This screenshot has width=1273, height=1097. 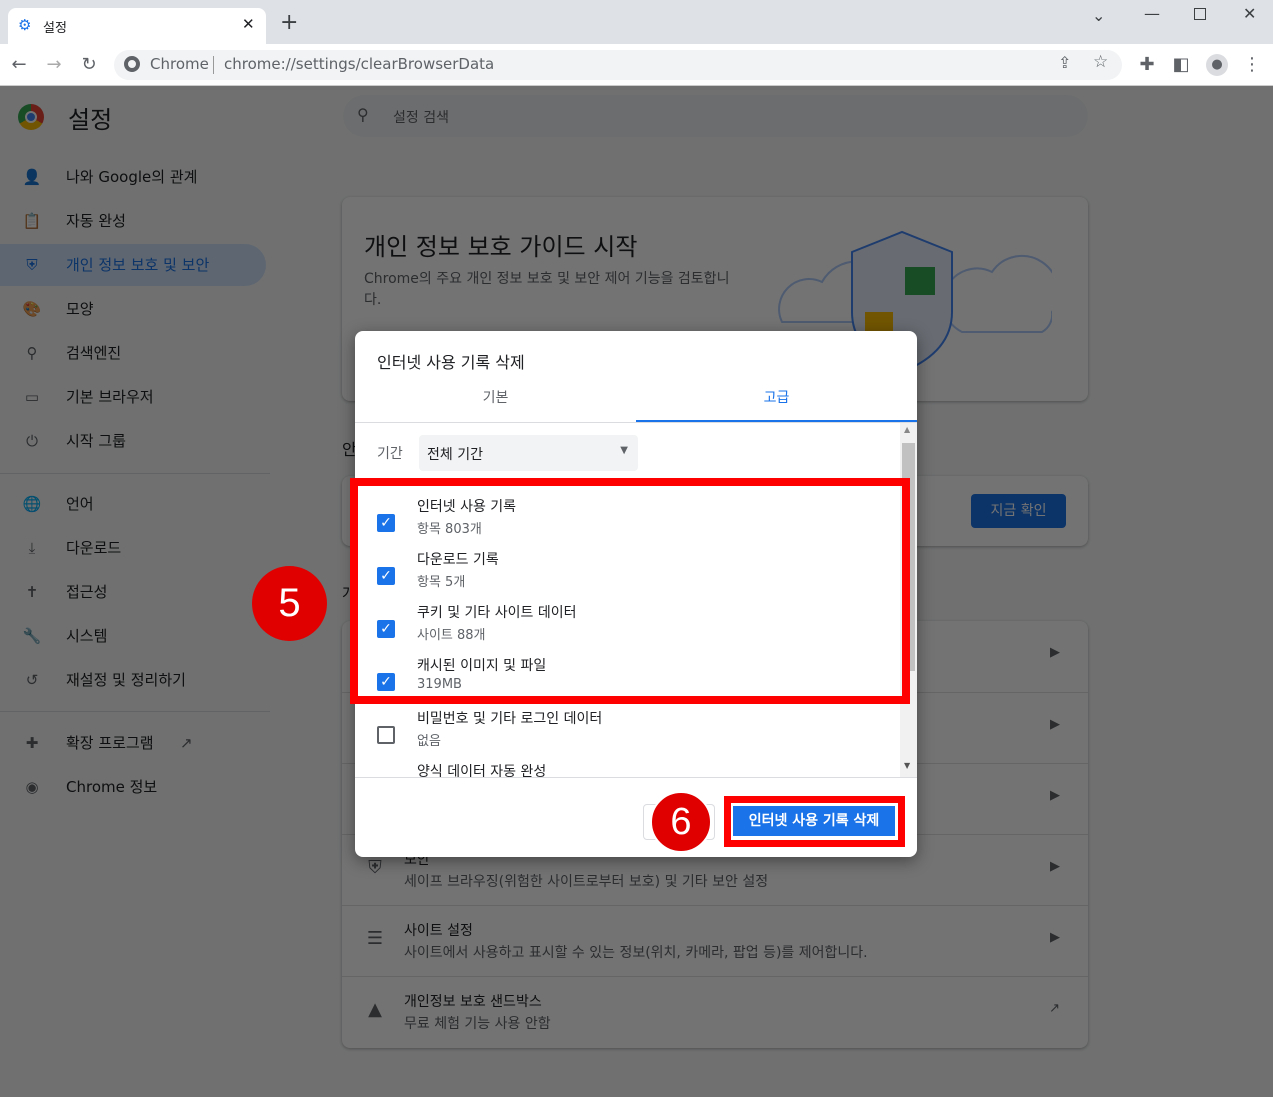 I want to click on accessibility-icon: ✝, so click(x=32, y=592).